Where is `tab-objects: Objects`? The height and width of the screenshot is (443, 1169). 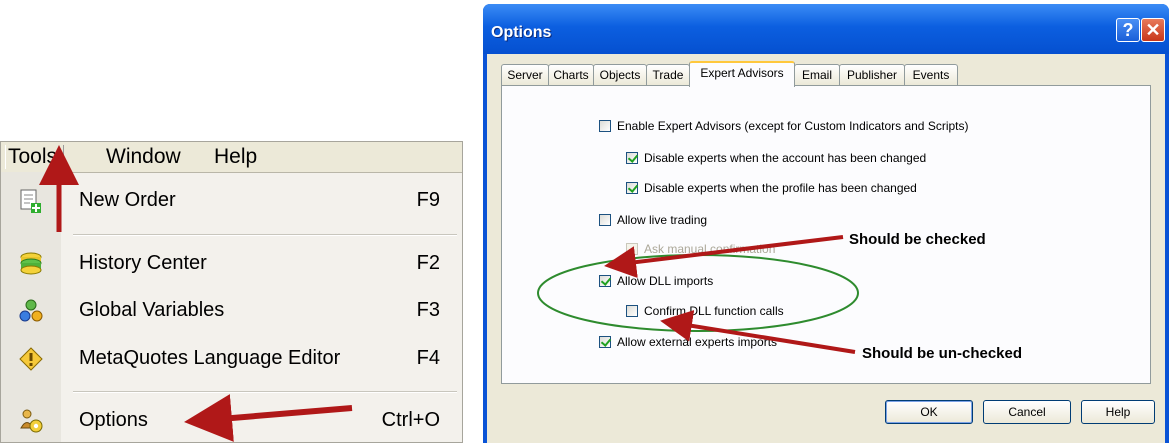 tab-objects: Objects is located at coordinates (620, 74).